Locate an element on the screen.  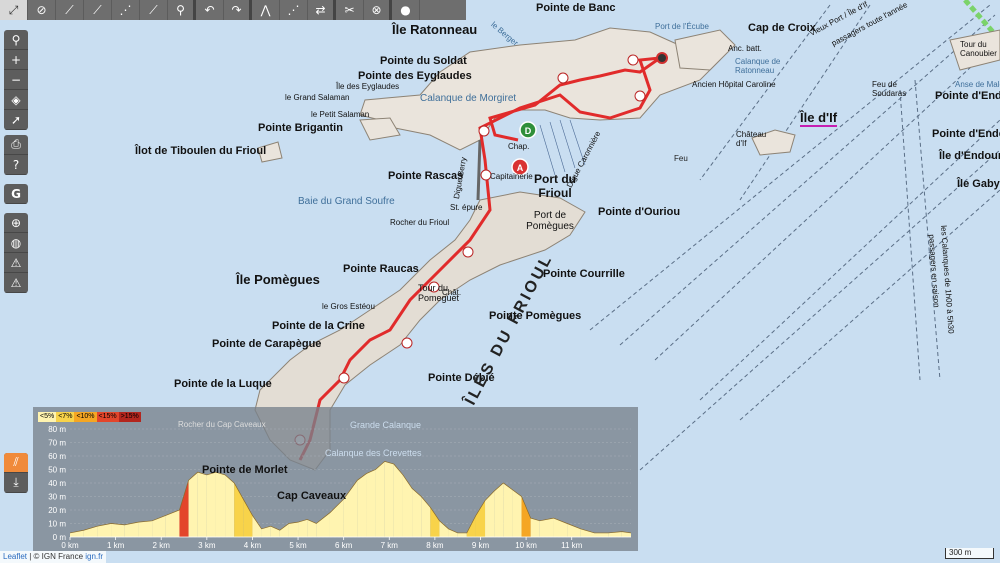
zoom-in-icon: + is located at coordinates (16, 60).